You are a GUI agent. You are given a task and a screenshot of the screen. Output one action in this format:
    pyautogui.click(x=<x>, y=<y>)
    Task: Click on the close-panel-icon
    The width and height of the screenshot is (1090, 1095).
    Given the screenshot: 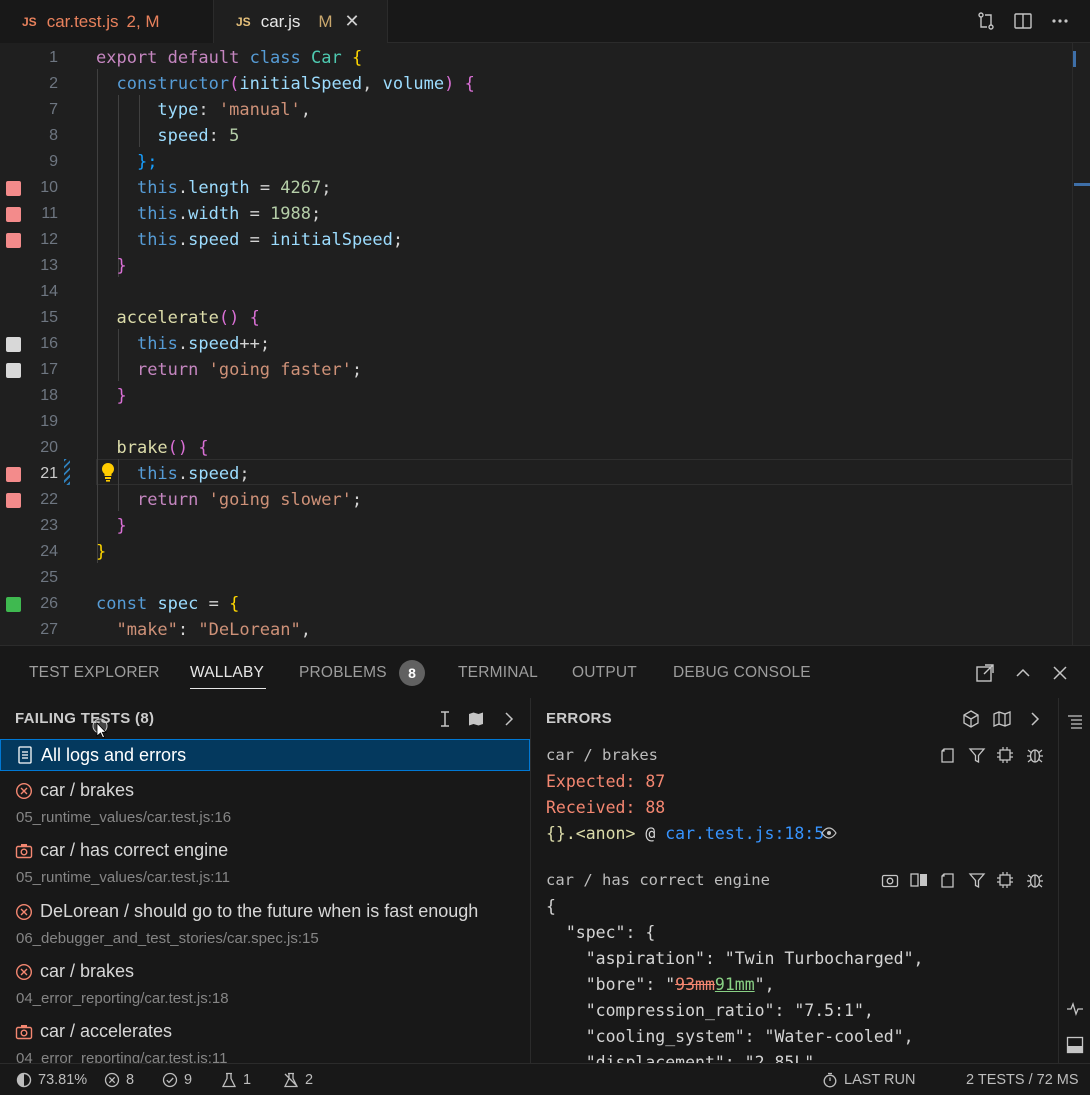 What is the action you would take?
    pyautogui.click(x=1060, y=673)
    